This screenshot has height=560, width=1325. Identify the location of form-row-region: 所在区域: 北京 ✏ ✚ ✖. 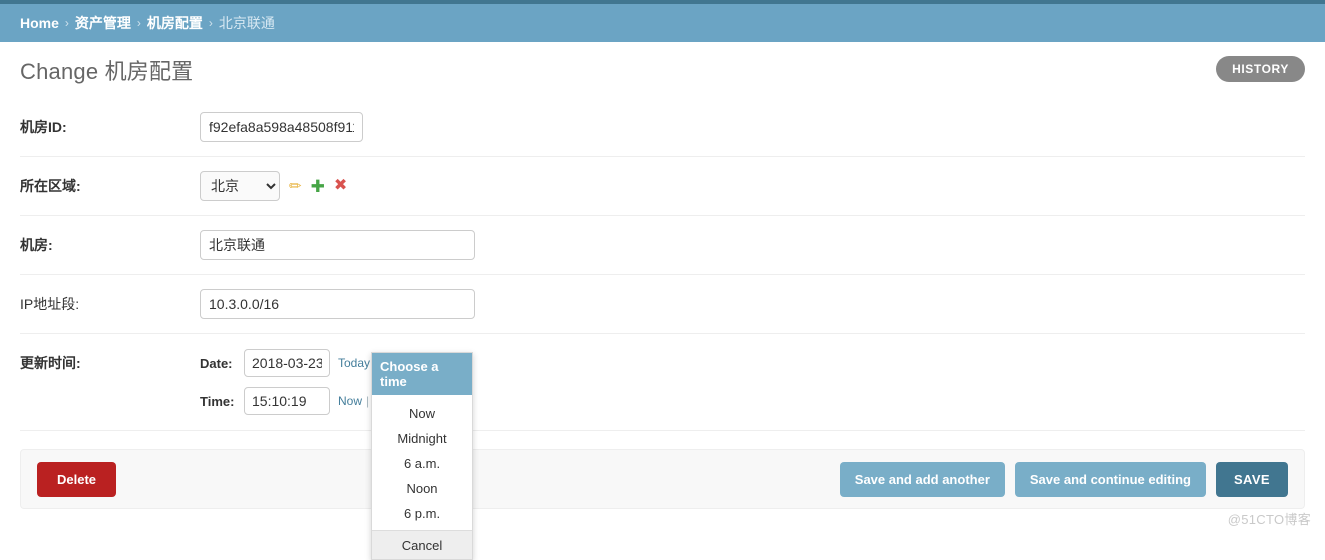
(662, 186).